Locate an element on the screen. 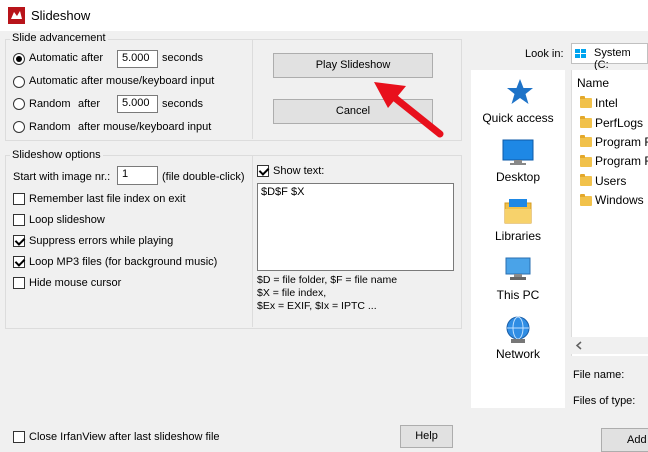 The height and width of the screenshot is (452, 648). suppress-errors-checkbox is located at coordinates (19, 241).